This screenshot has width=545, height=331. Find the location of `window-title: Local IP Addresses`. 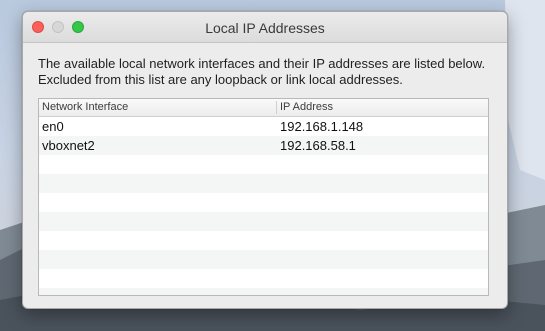

window-title: Local IP Addresses is located at coordinates (265, 28).